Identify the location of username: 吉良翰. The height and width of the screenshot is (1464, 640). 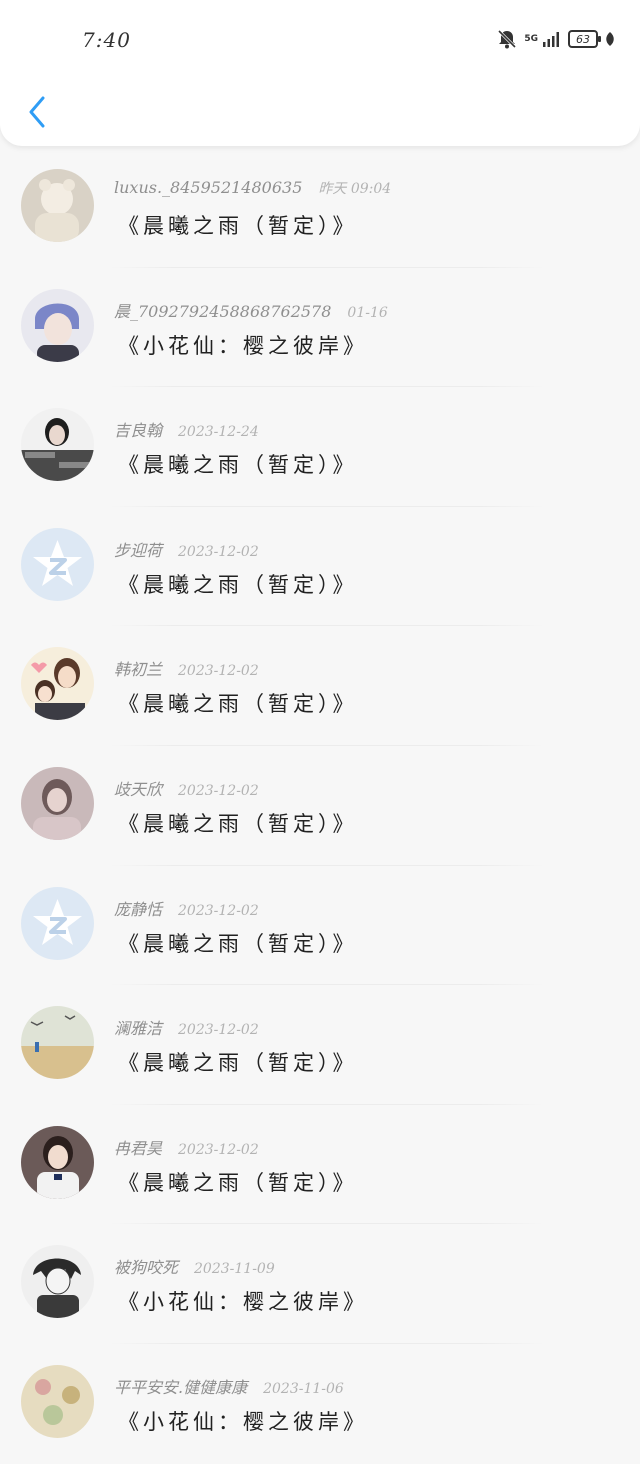
(138, 430).